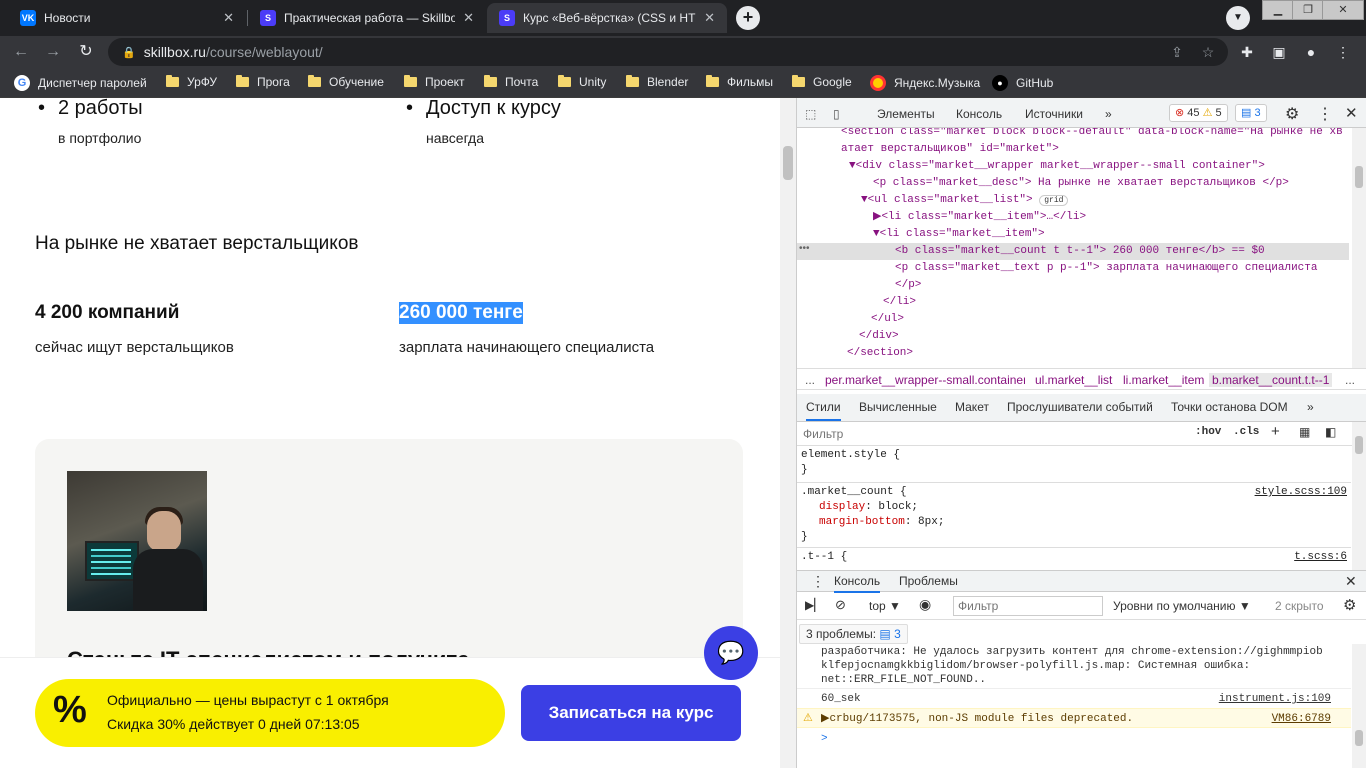  What do you see at coordinates (1279, 52) in the screenshot?
I see `side-panel-icon: ▣` at bounding box center [1279, 52].